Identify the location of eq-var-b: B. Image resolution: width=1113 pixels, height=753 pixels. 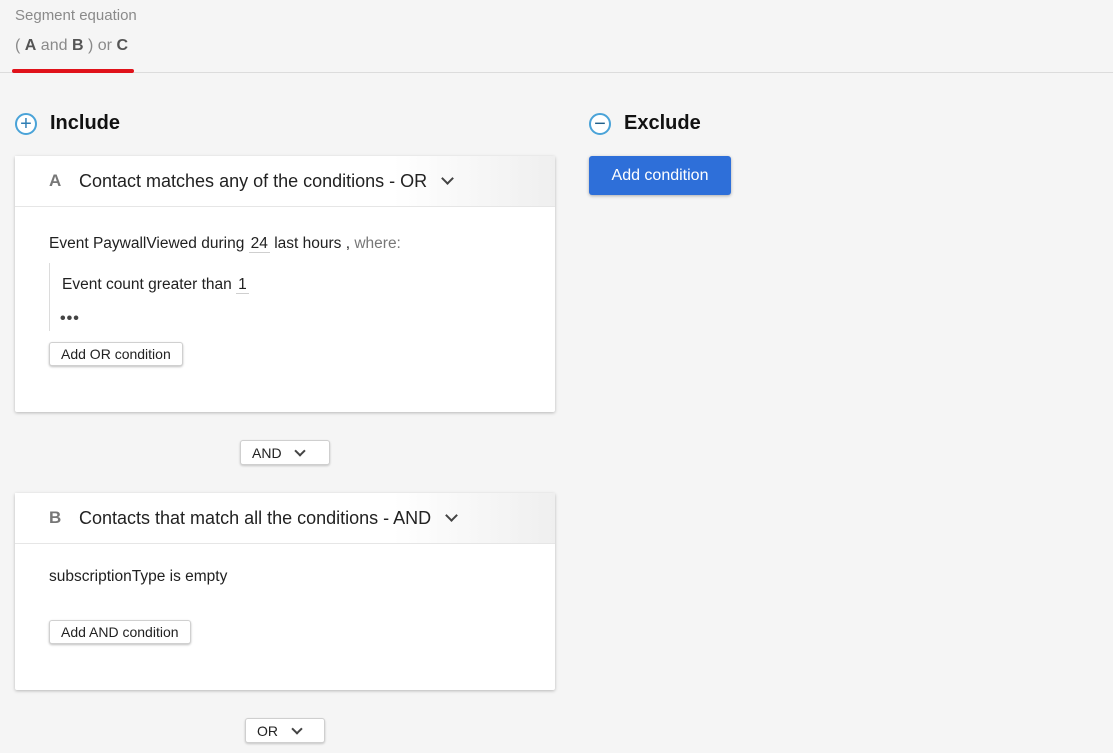
(77, 45).